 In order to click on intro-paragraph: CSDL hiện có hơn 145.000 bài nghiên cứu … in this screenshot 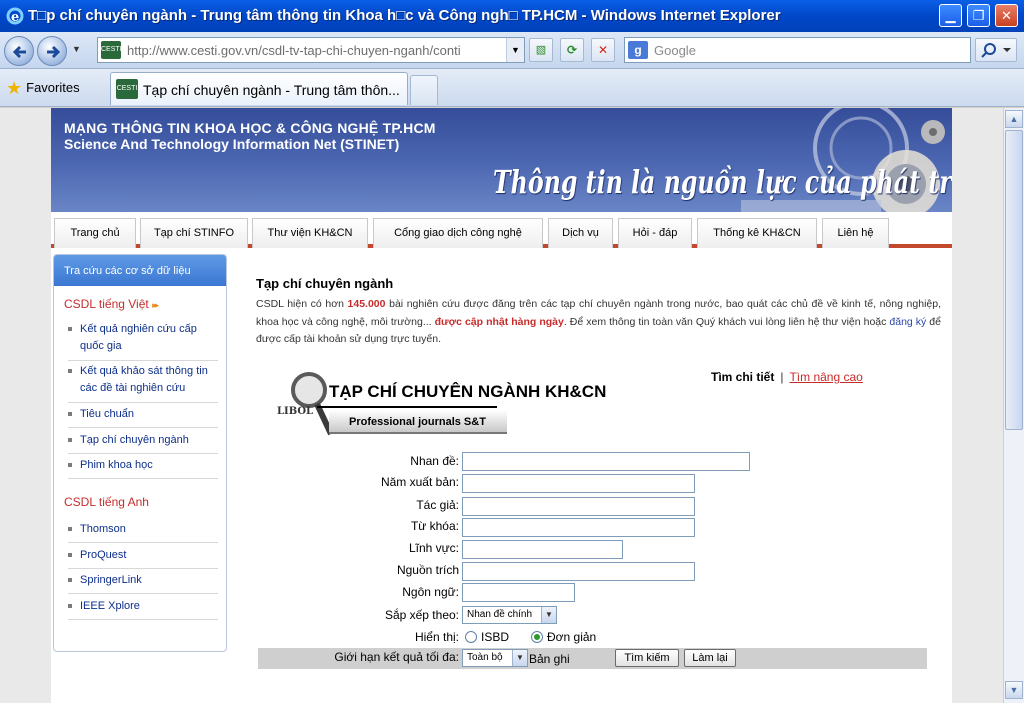, I will do `click(598, 322)`.